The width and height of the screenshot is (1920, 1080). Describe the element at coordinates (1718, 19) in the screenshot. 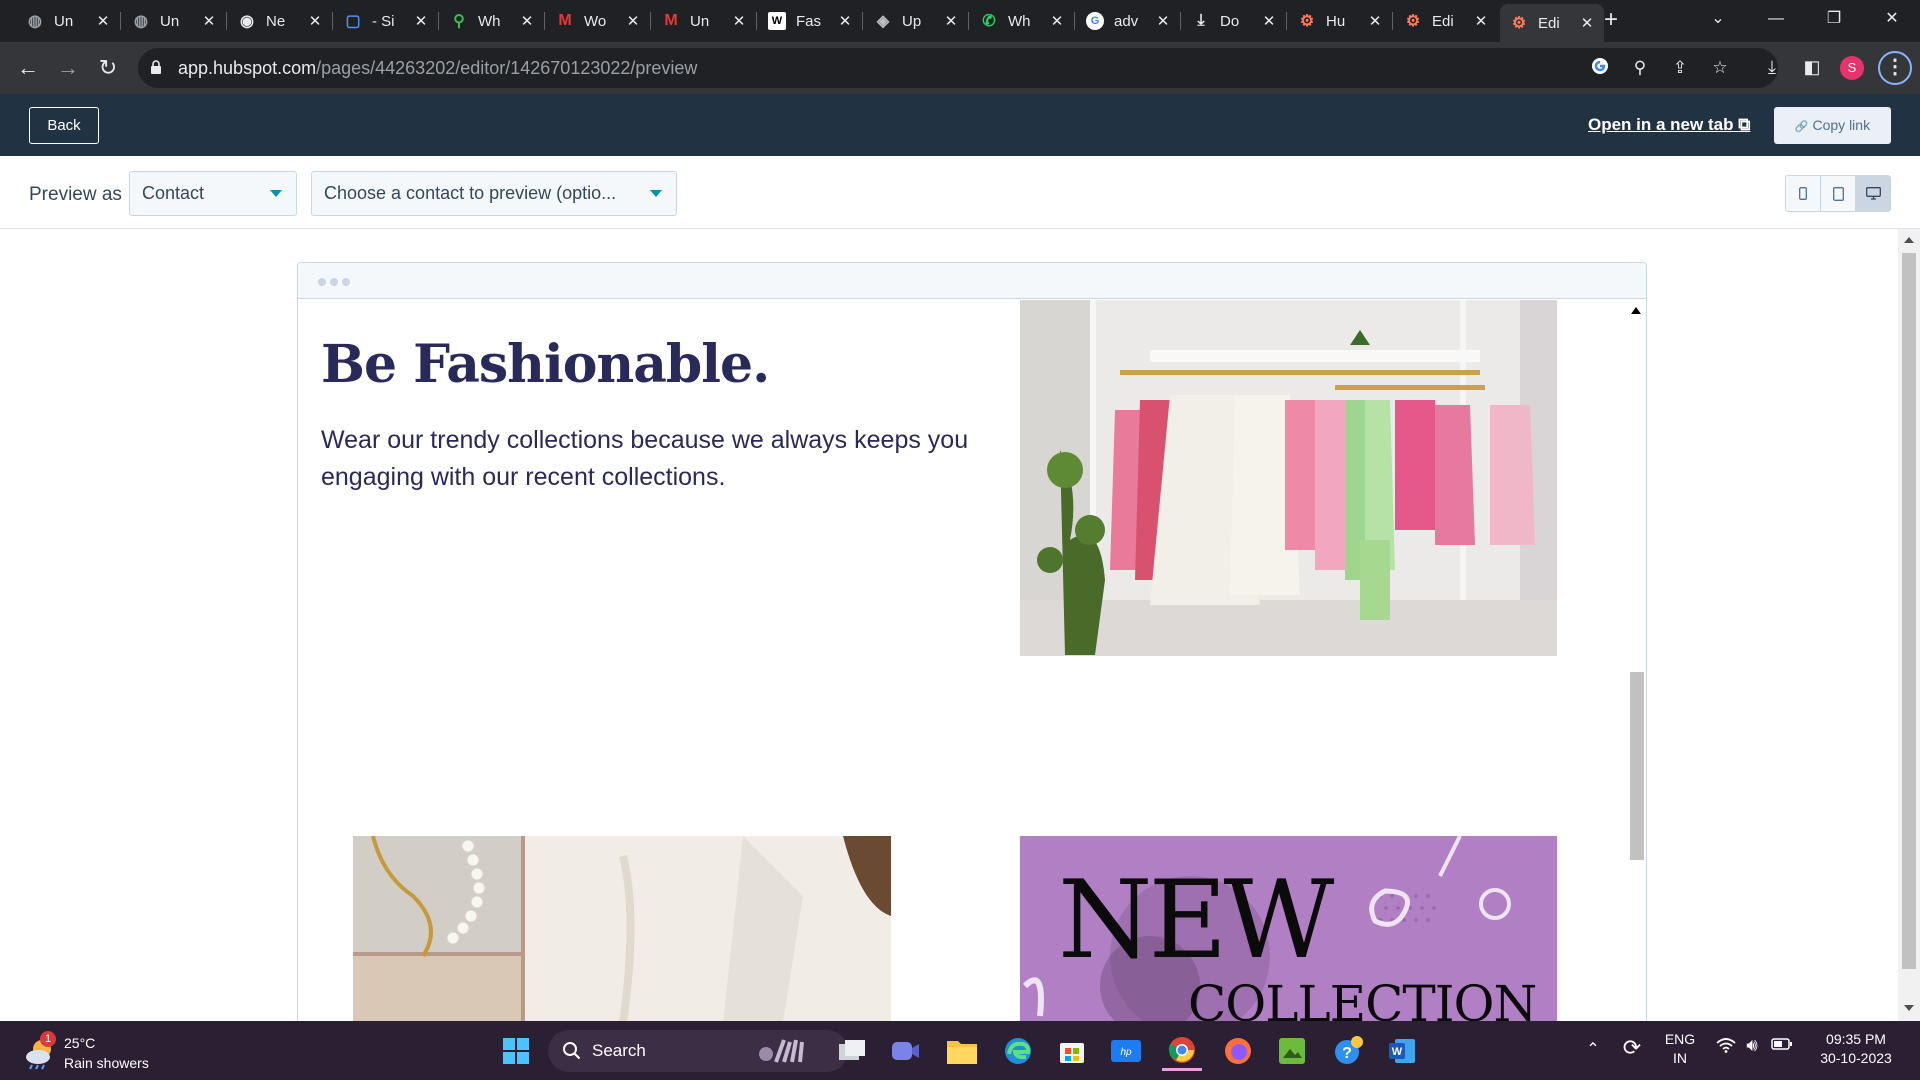

I see `tab-search-icon: ⌄` at that location.